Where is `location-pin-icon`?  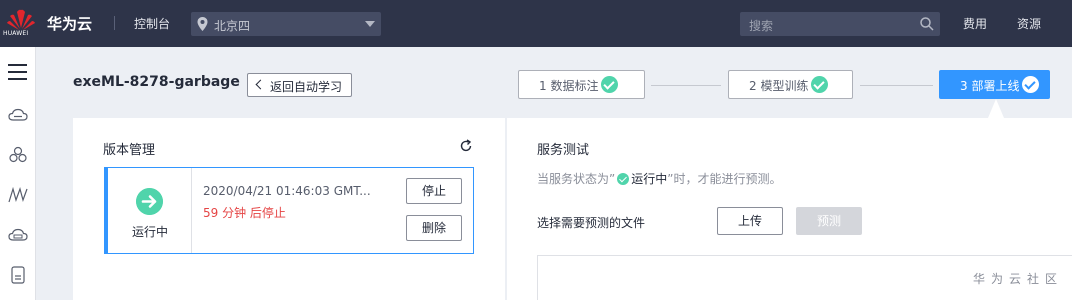 location-pin-icon is located at coordinates (202, 24).